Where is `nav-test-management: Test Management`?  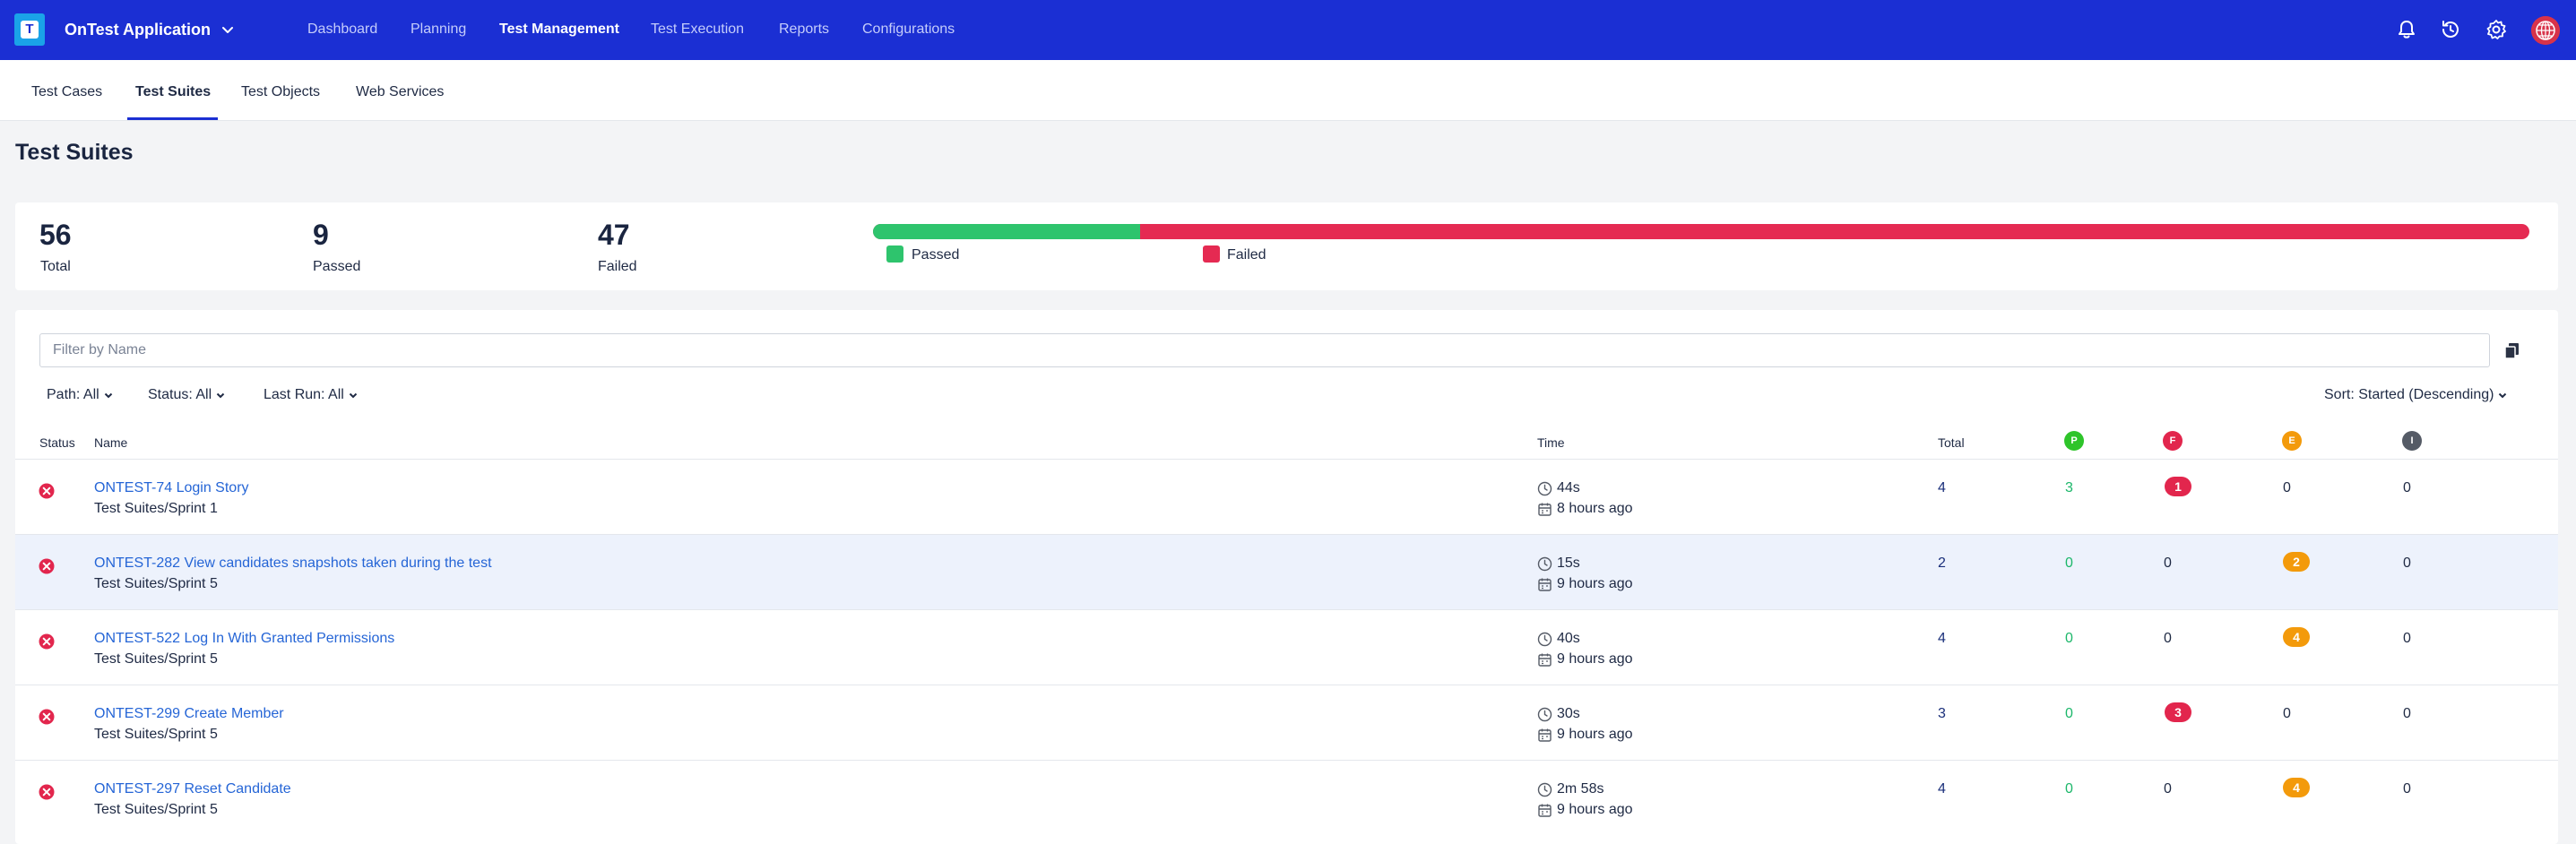
nav-test-management: Test Management is located at coordinates (559, 30).